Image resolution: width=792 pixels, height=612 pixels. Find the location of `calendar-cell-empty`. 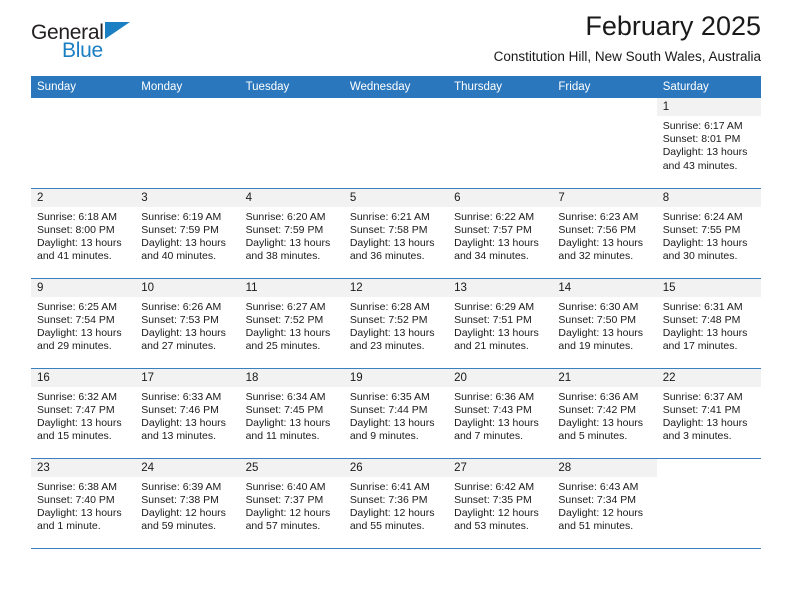

calendar-cell-empty is located at coordinates (83, 143).